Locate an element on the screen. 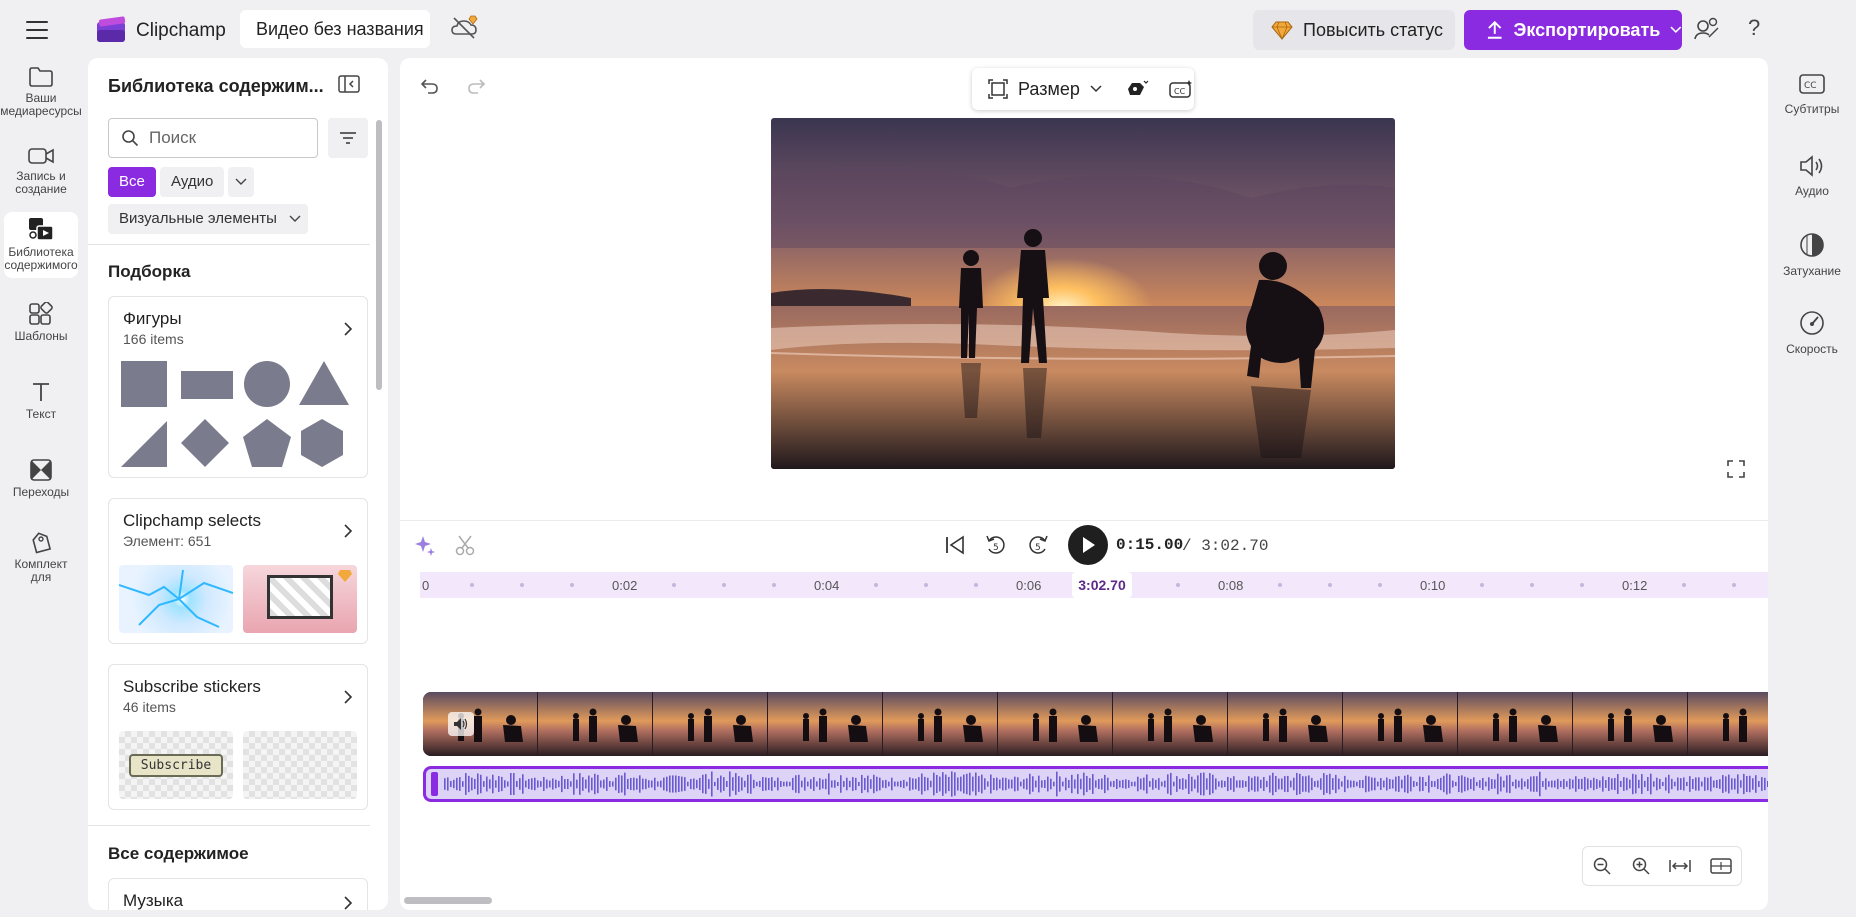 The image size is (1856, 917). right-nav-speed: Скорость is located at coordinates (1812, 333).